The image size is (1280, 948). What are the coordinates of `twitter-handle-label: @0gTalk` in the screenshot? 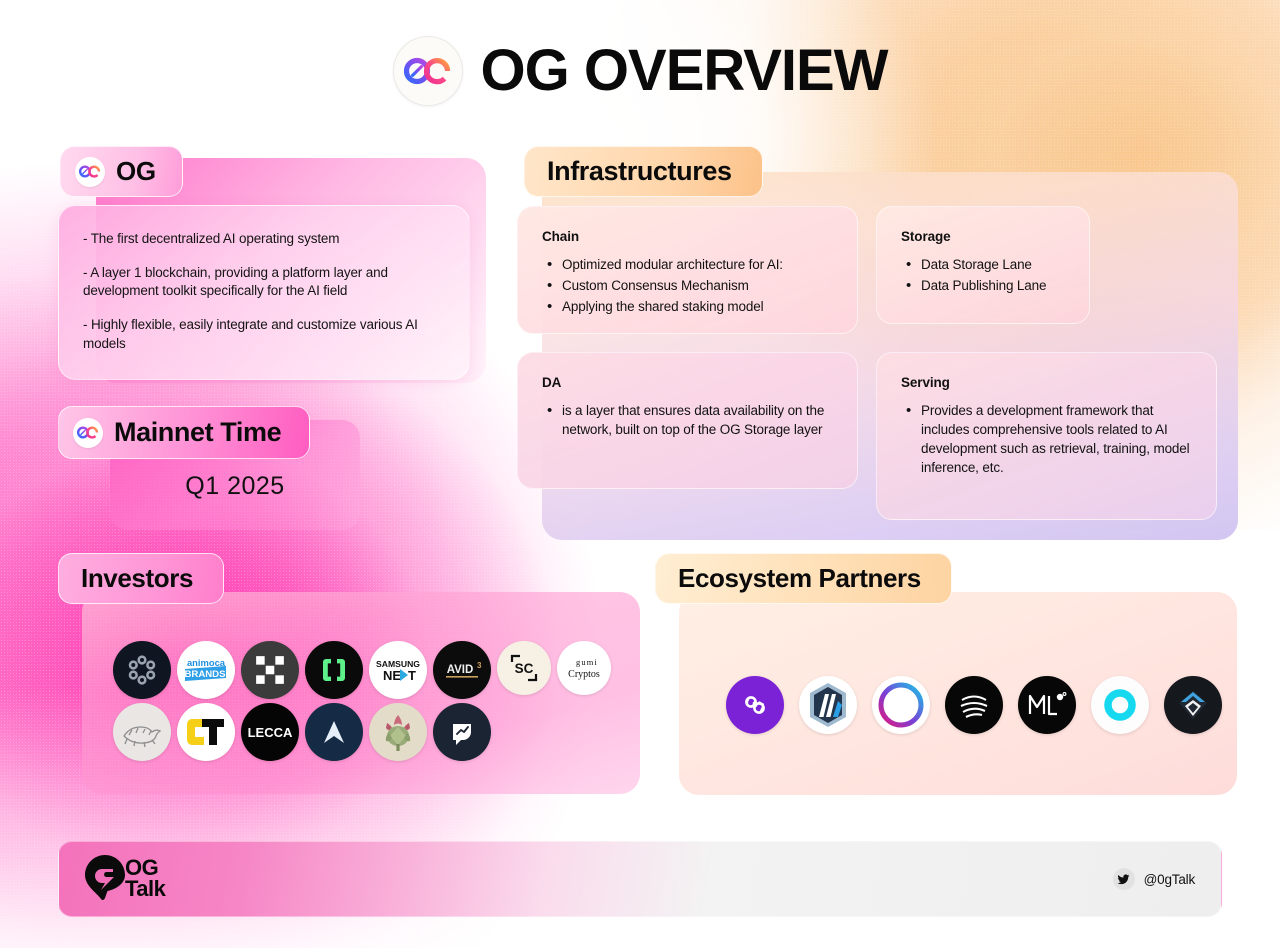 It's located at (1169, 879).